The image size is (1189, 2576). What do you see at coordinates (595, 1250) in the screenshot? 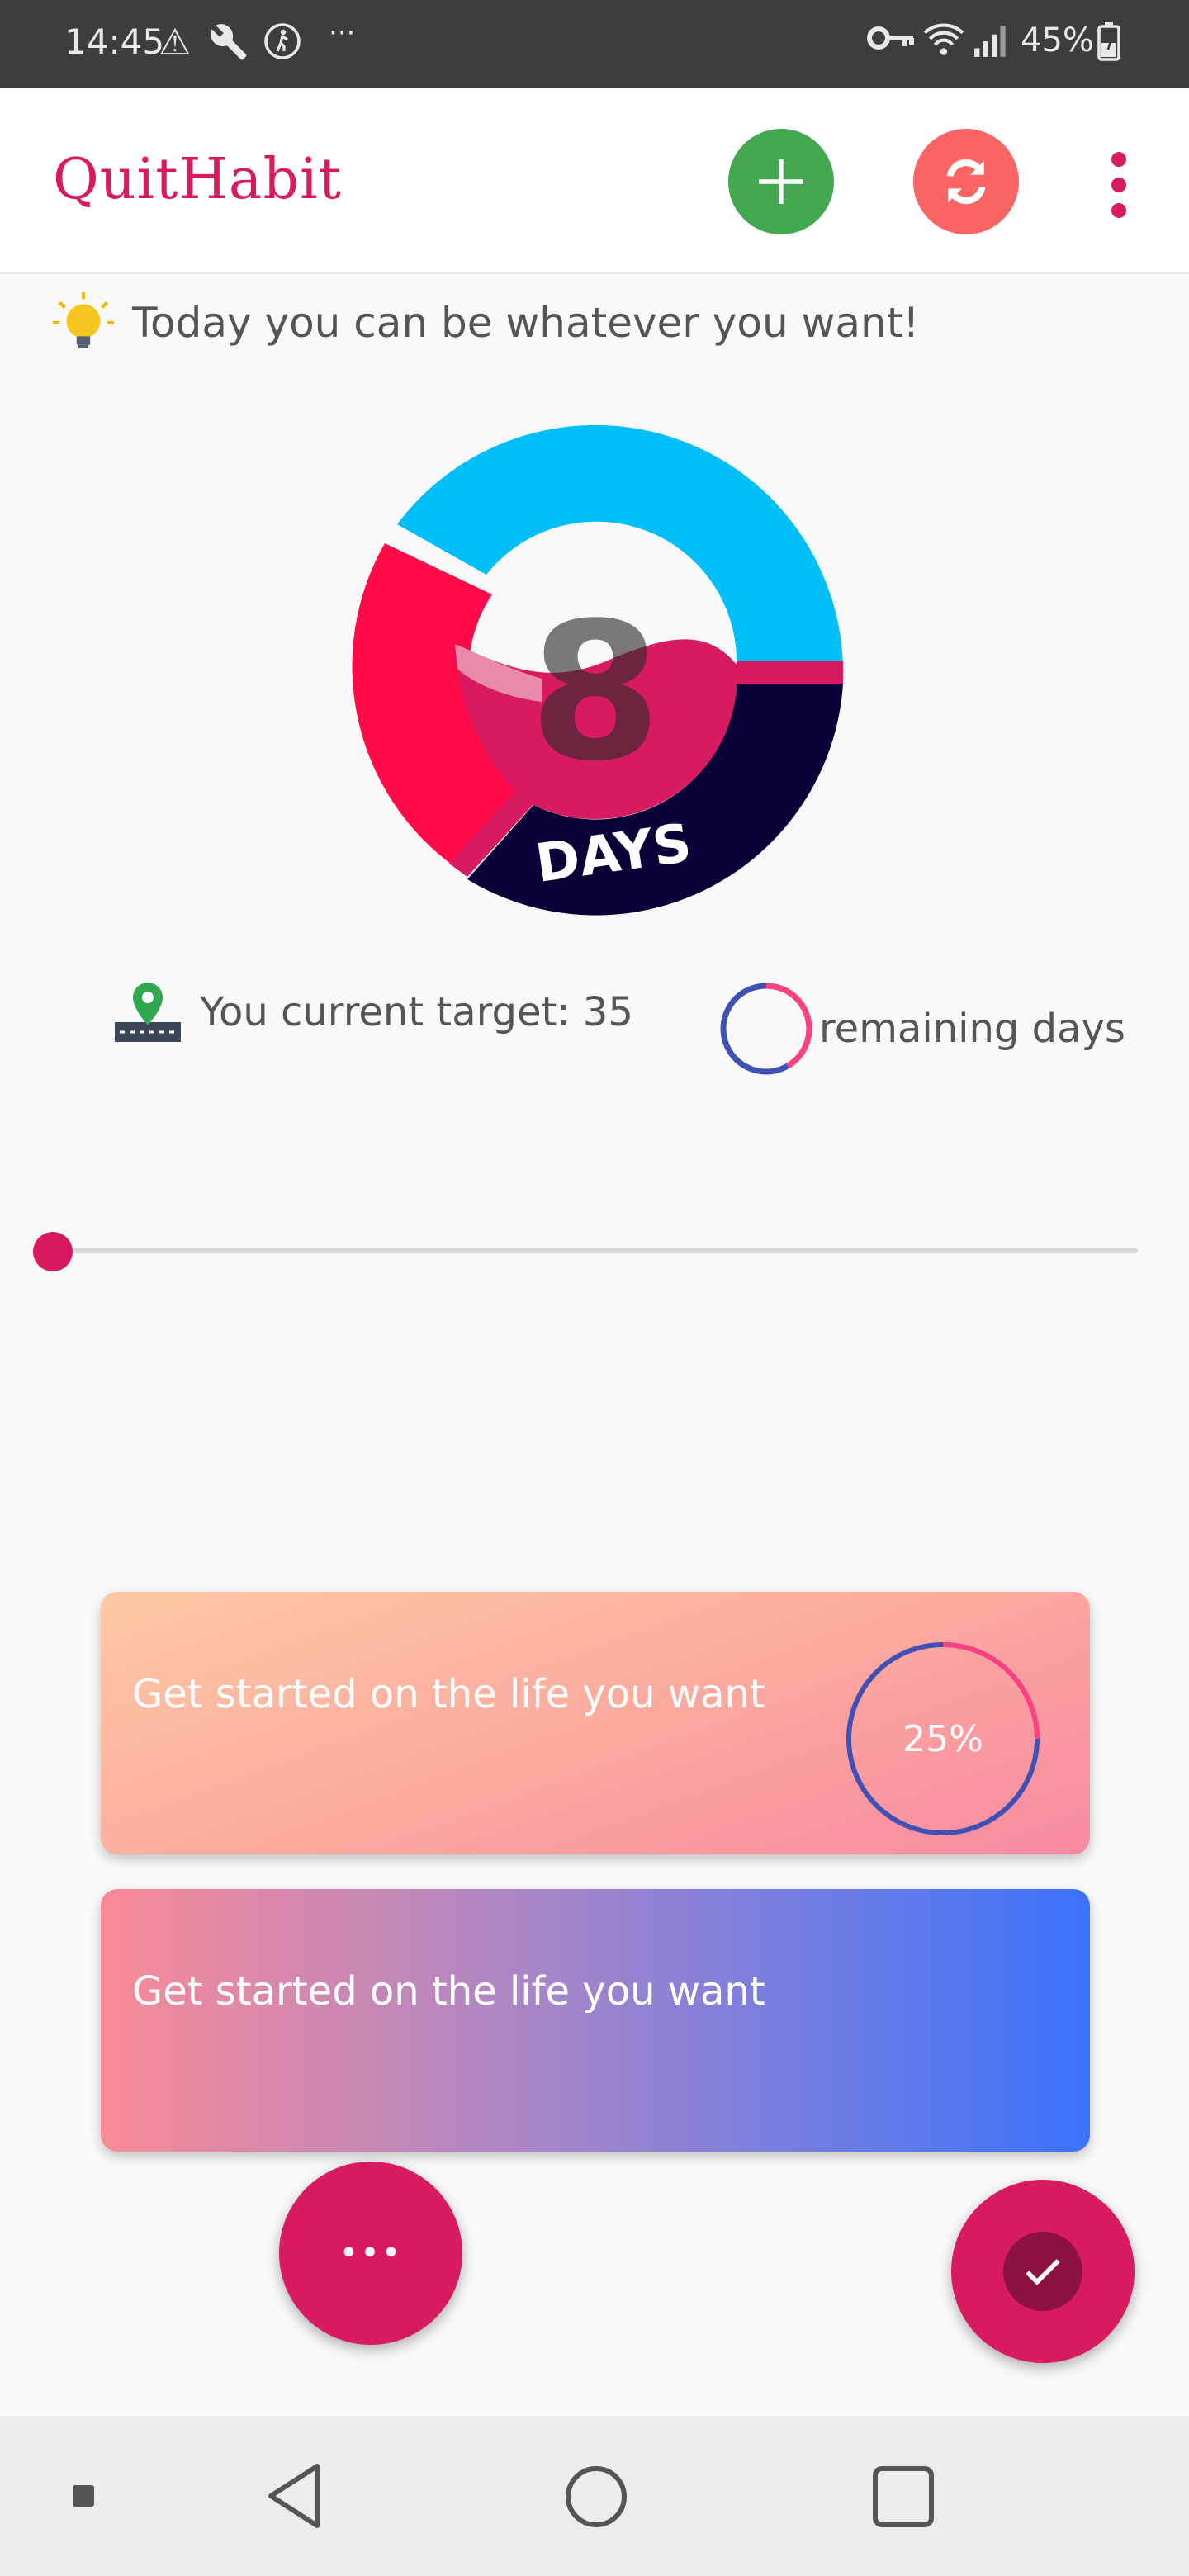
I see `progress-slider-track` at bounding box center [595, 1250].